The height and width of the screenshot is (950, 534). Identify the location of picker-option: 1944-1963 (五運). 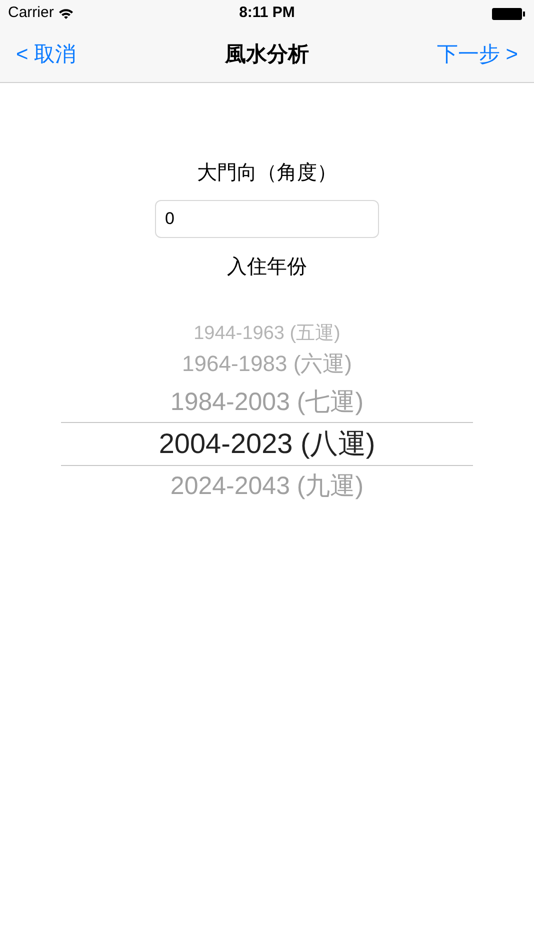
(267, 333).